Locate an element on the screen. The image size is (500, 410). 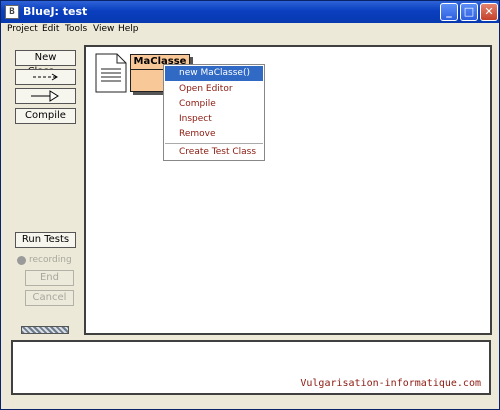
watermark-text: Vulgarisation-informatique.com is located at coordinates (390, 383).